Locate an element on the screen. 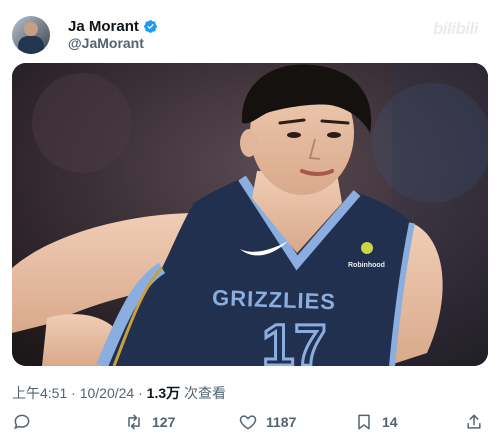 The image size is (500, 440). share-icon is located at coordinates (474, 421).